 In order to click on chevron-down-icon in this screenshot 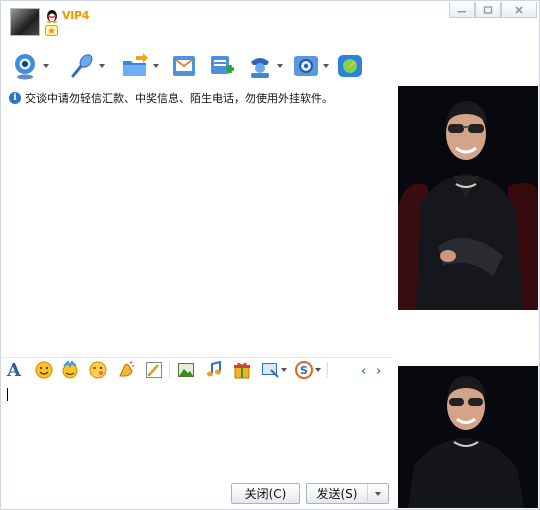, I will do `click(378, 493)`.